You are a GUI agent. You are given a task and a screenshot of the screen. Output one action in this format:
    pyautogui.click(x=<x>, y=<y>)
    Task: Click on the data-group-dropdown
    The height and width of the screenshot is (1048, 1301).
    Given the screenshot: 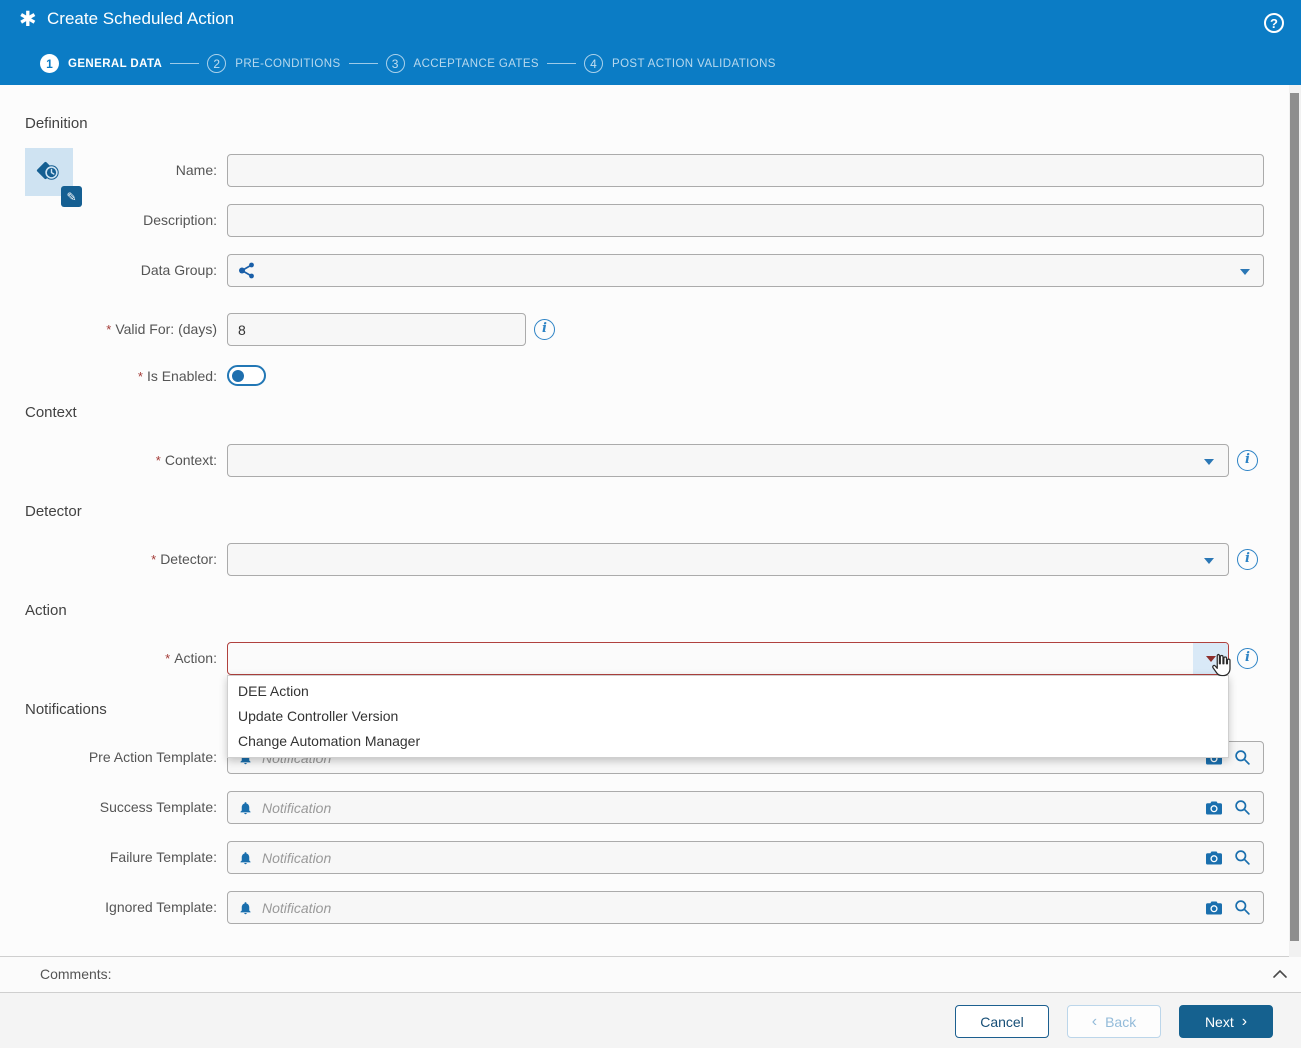 What is the action you would take?
    pyautogui.click(x=745, y=270)
    